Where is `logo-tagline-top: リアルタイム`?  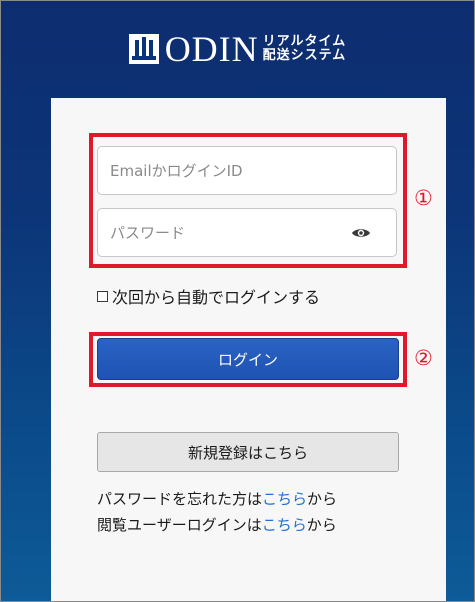
logo-tagline-top: リアルタイム is located at coordinates (304, 41).